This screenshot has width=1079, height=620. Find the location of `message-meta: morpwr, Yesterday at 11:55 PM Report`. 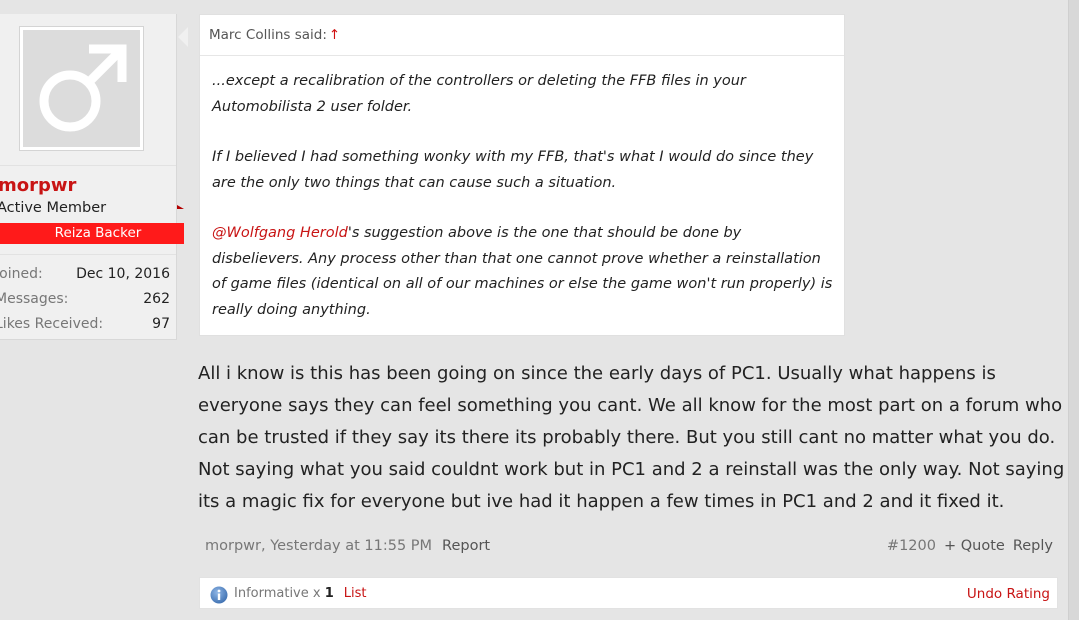

message-meta: morpwr, Yesterday at 11:55 PM Report is located at coordinates (347, 546).